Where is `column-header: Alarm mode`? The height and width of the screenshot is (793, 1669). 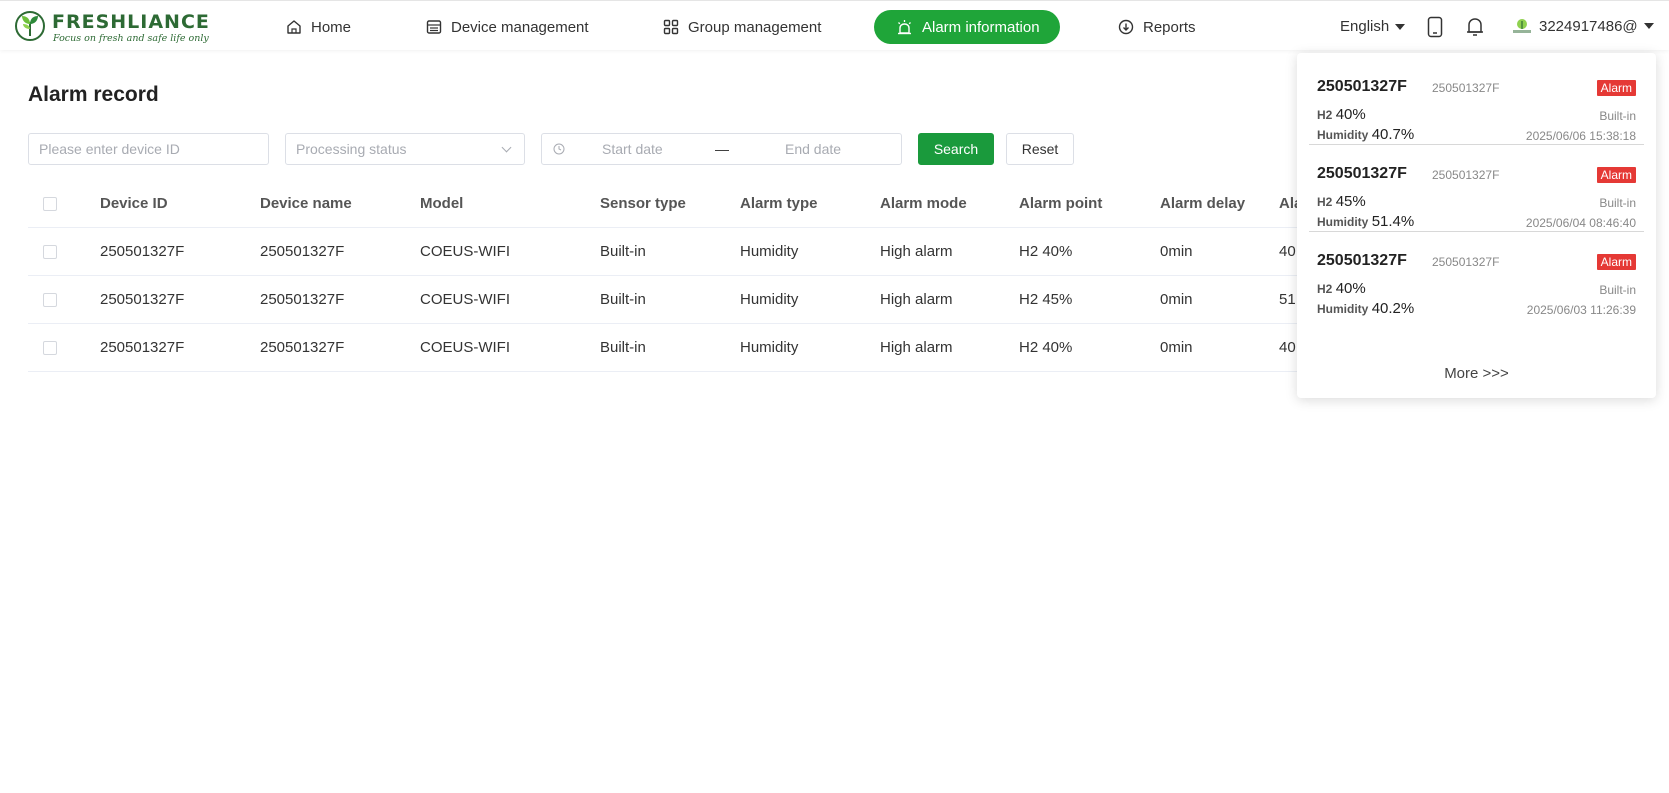 column-header: Alarm mode is located at coordinates (923, 203).